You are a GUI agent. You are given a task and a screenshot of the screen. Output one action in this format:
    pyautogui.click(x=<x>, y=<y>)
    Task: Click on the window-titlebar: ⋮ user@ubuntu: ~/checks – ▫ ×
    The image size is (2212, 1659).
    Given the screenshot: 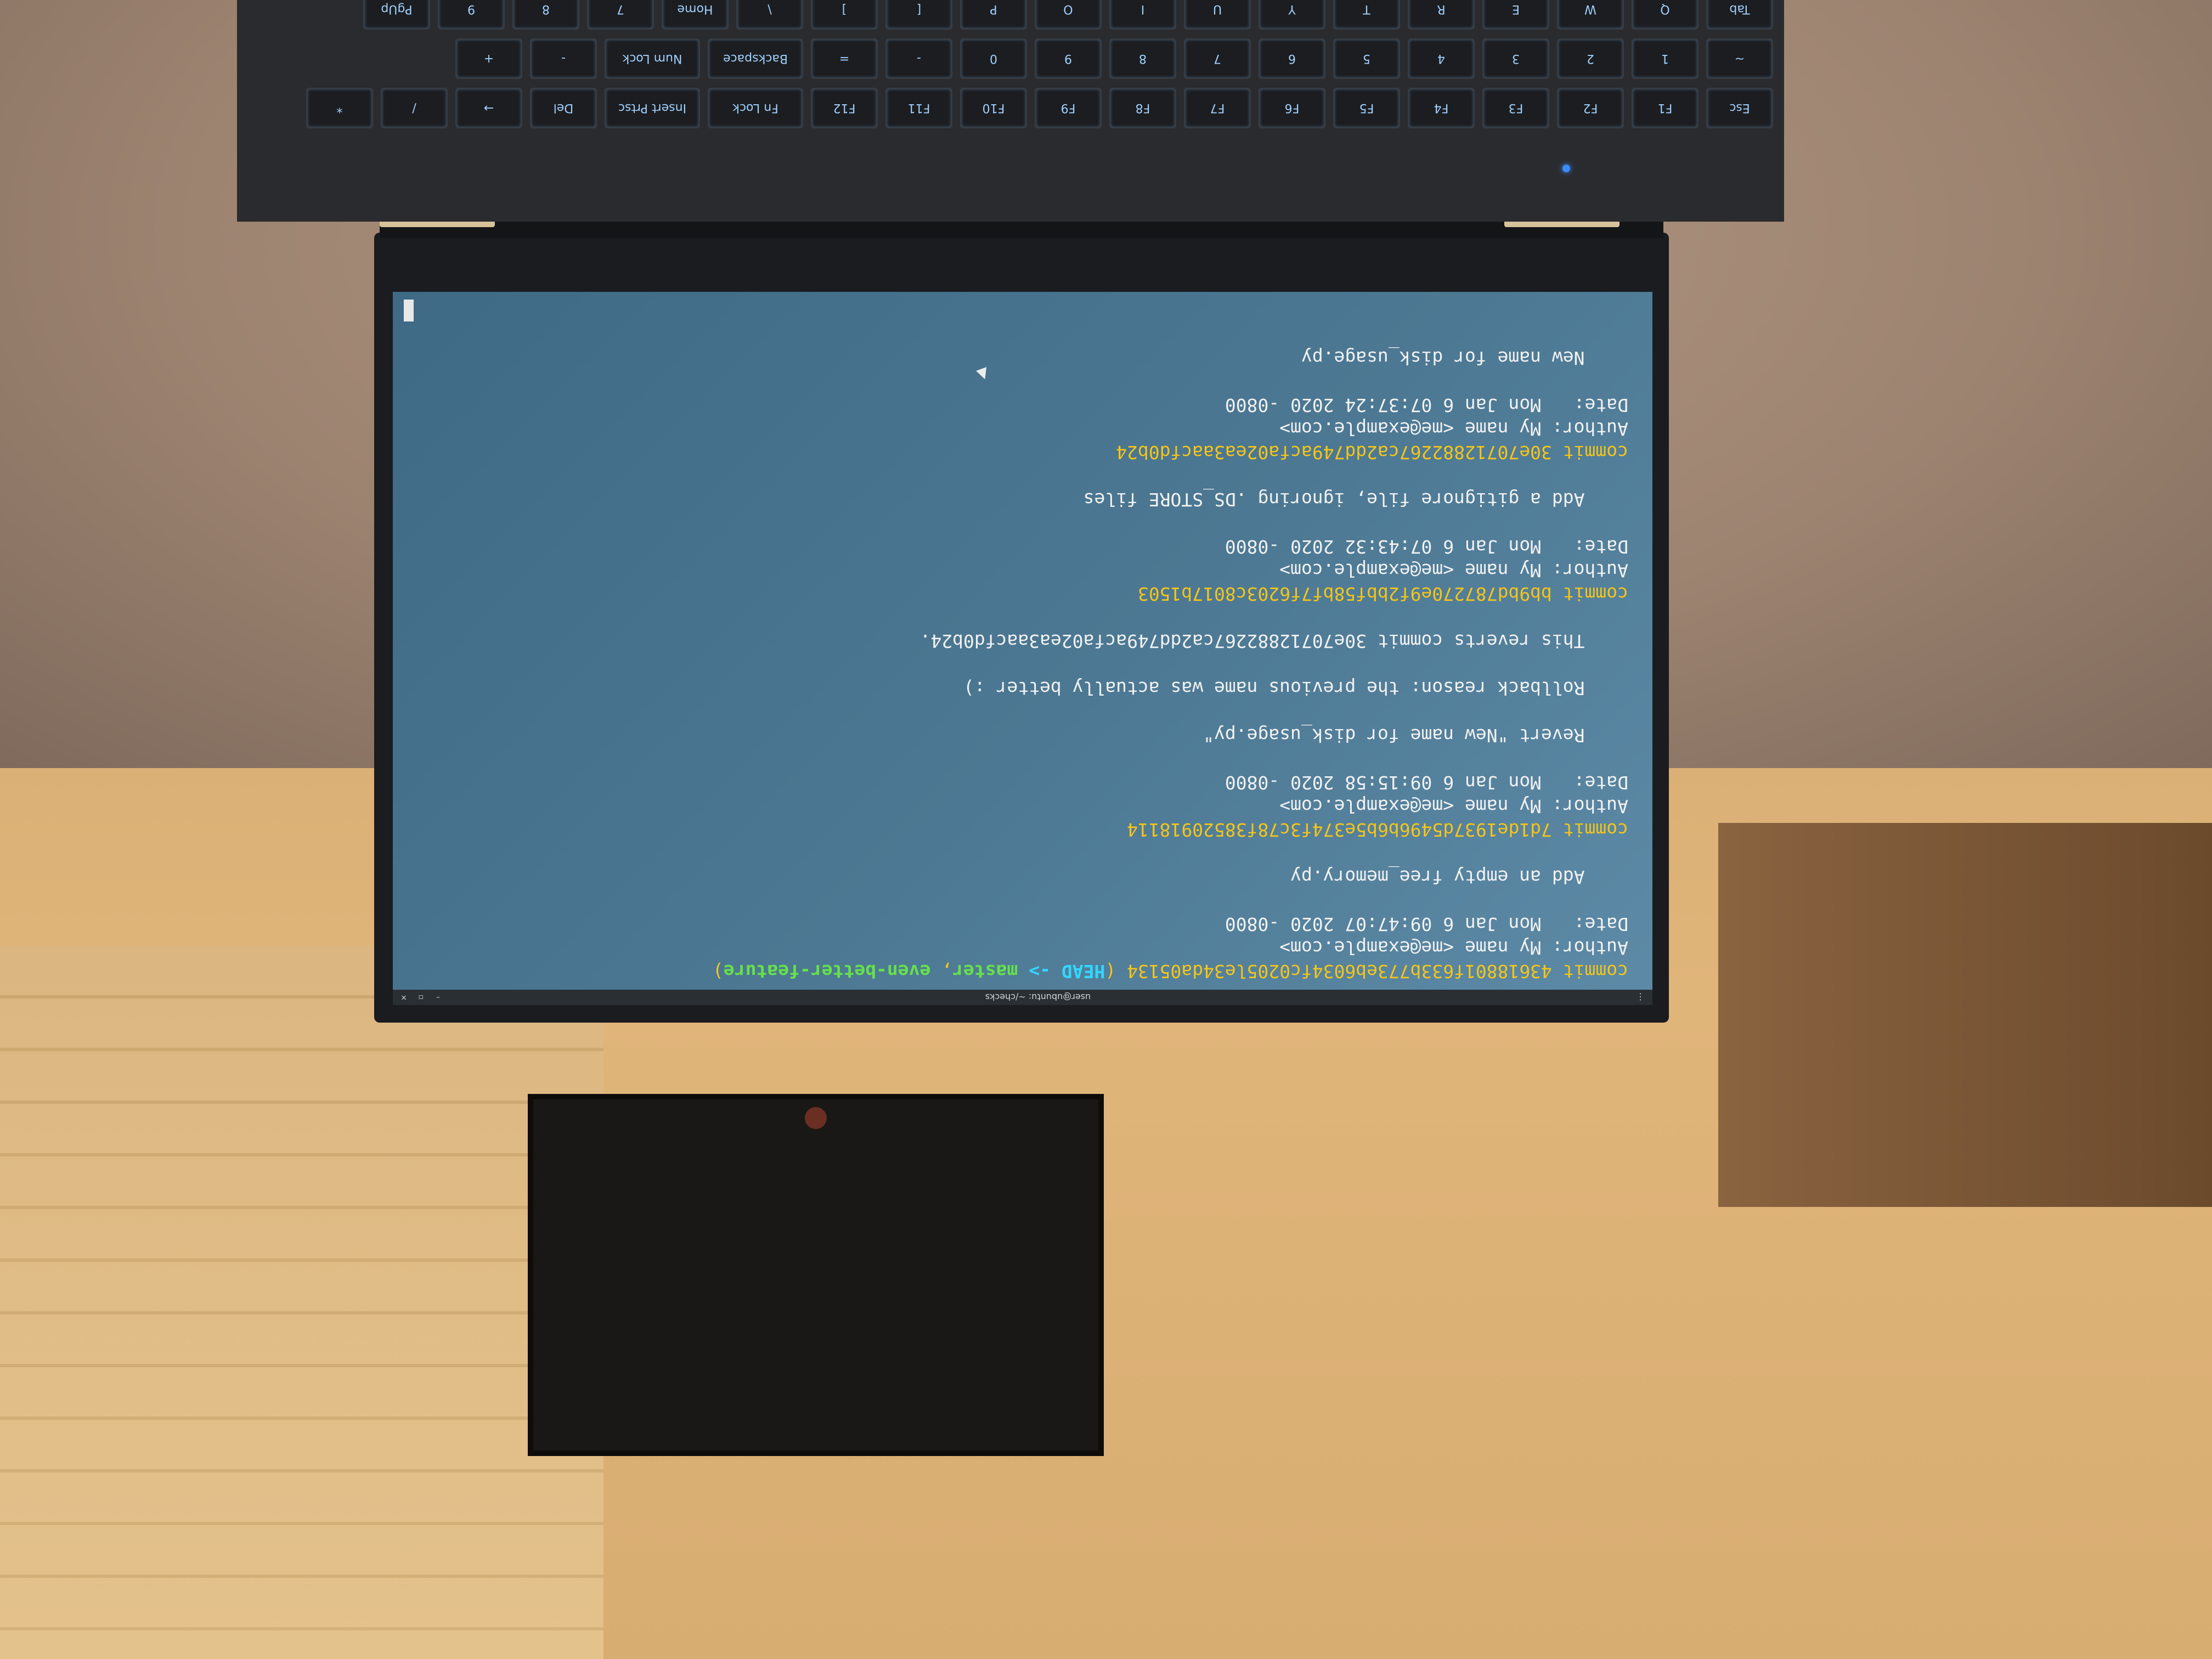 What is the action you would take?
    pyautogui.click(x=1022, y=998)
    